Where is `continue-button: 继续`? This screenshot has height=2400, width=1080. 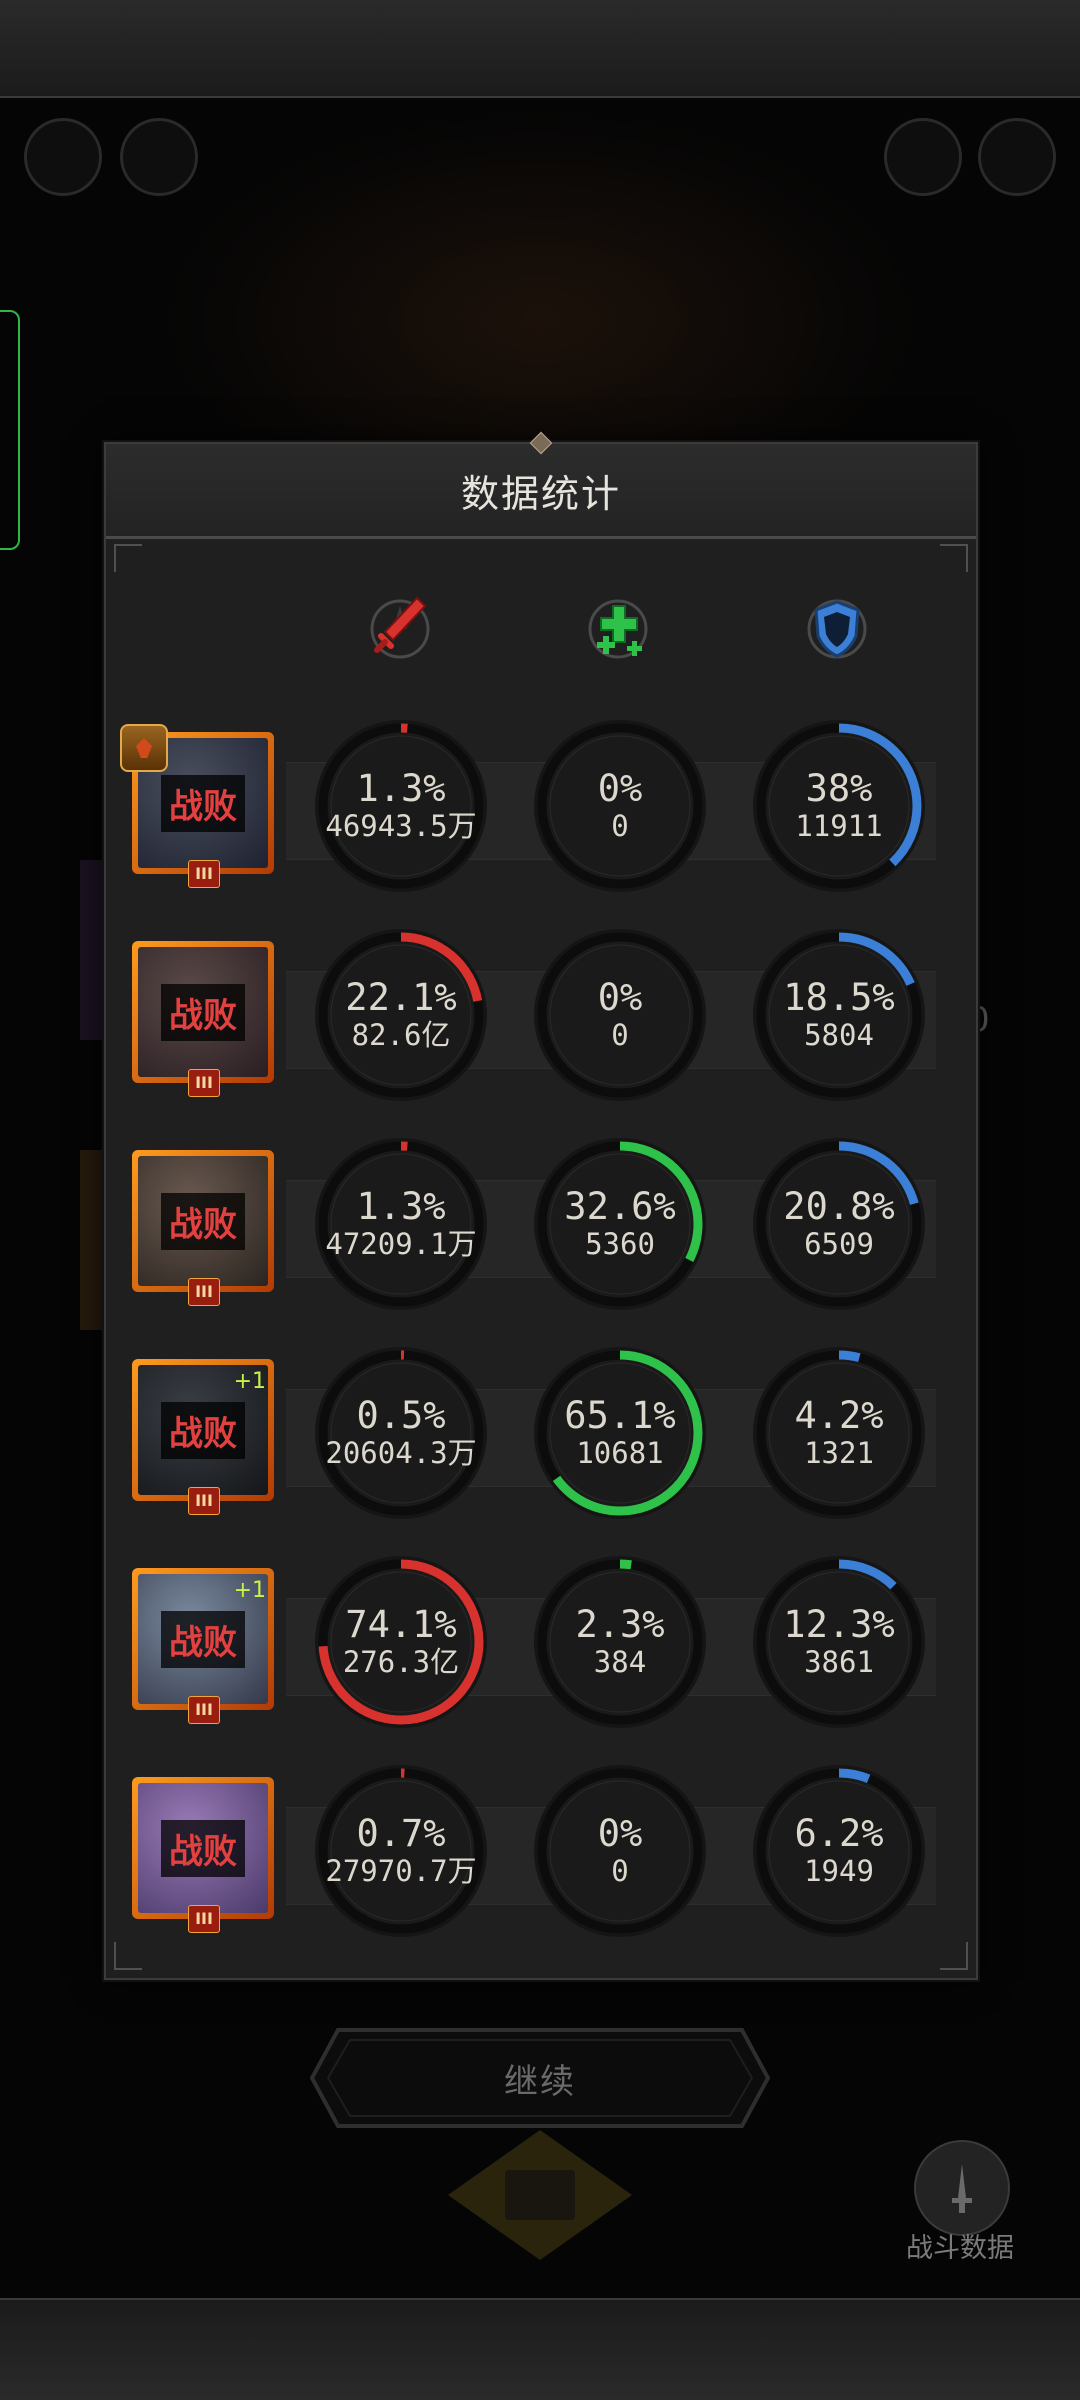 continue-button: 继续 is located at coordinates (540, 2078).